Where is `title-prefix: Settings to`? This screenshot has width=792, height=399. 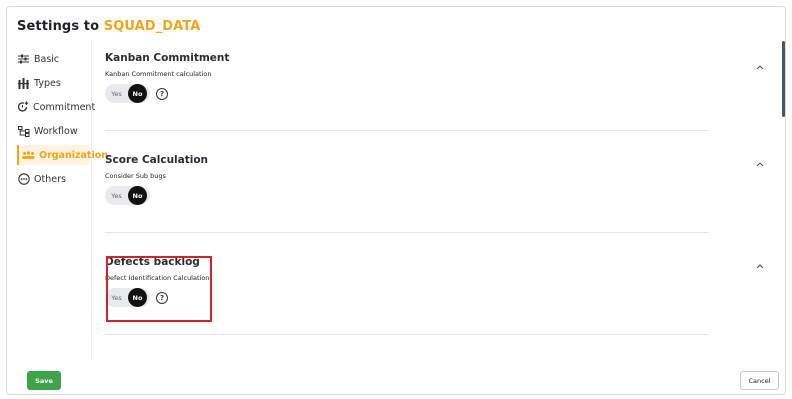
title-prefix: Settings to is located at coordinates (60, 26).